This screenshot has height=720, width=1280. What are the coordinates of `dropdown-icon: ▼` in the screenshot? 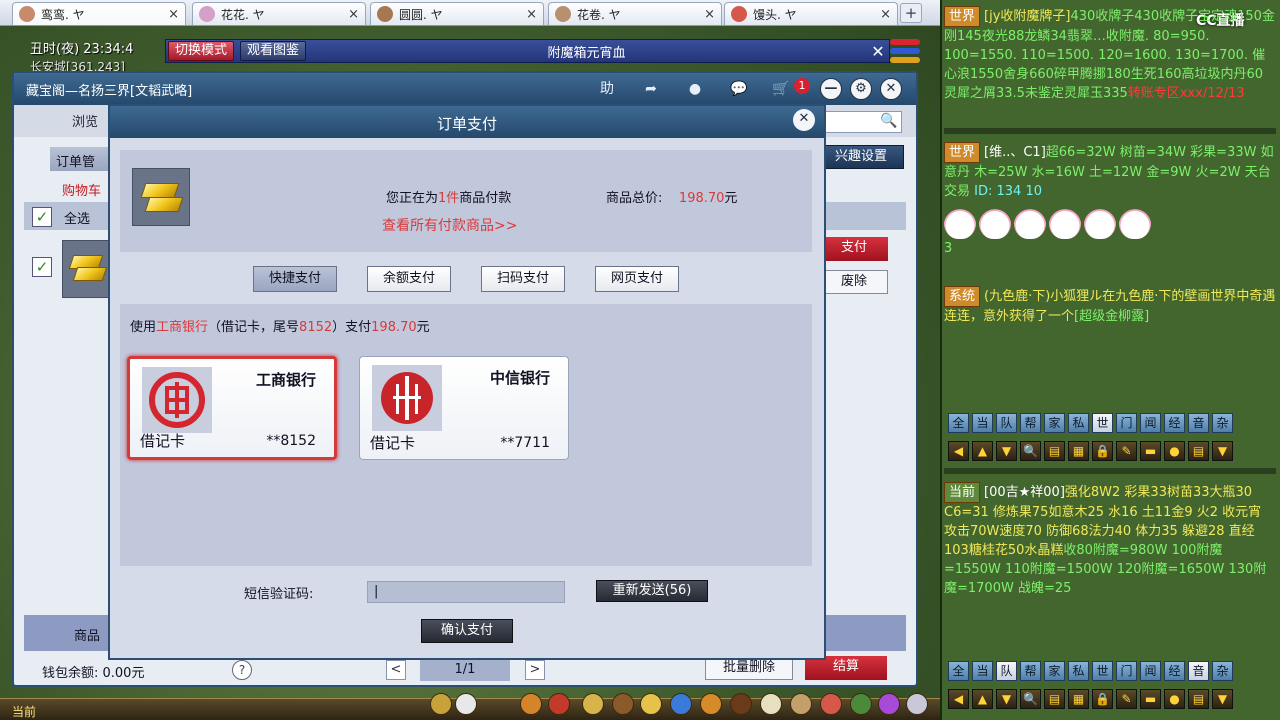 It's located at (1222, 699).